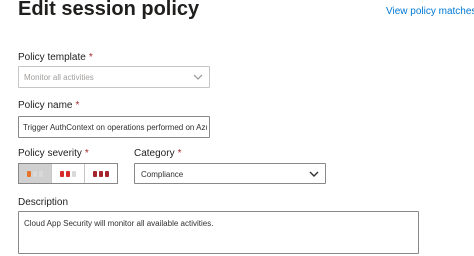  I want to click on category-label: Category *, so click(158, 153).